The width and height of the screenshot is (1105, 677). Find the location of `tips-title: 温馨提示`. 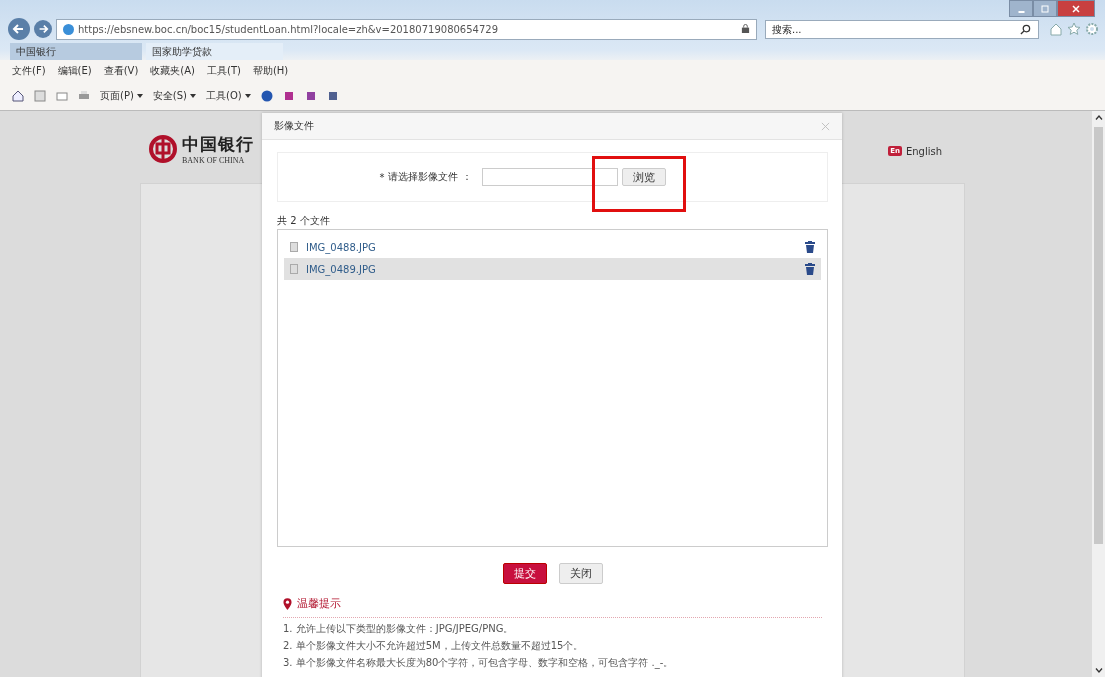

tips-title: 温馨提示 is located at coordinates (319, 603).